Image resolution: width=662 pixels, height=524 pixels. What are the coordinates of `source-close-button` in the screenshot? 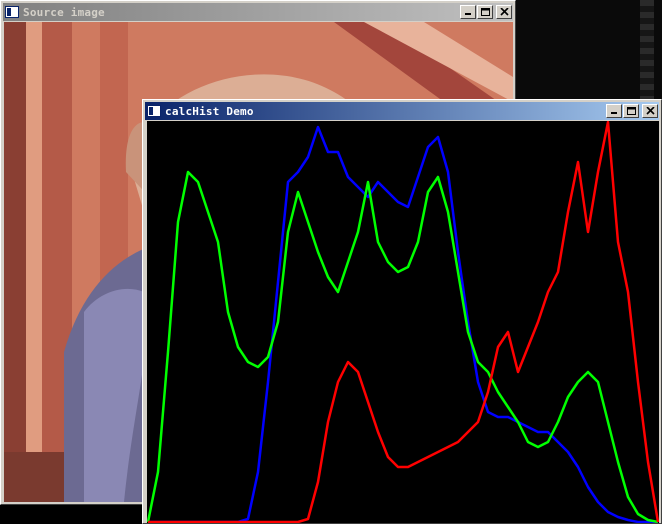 It's located at (504, 12).